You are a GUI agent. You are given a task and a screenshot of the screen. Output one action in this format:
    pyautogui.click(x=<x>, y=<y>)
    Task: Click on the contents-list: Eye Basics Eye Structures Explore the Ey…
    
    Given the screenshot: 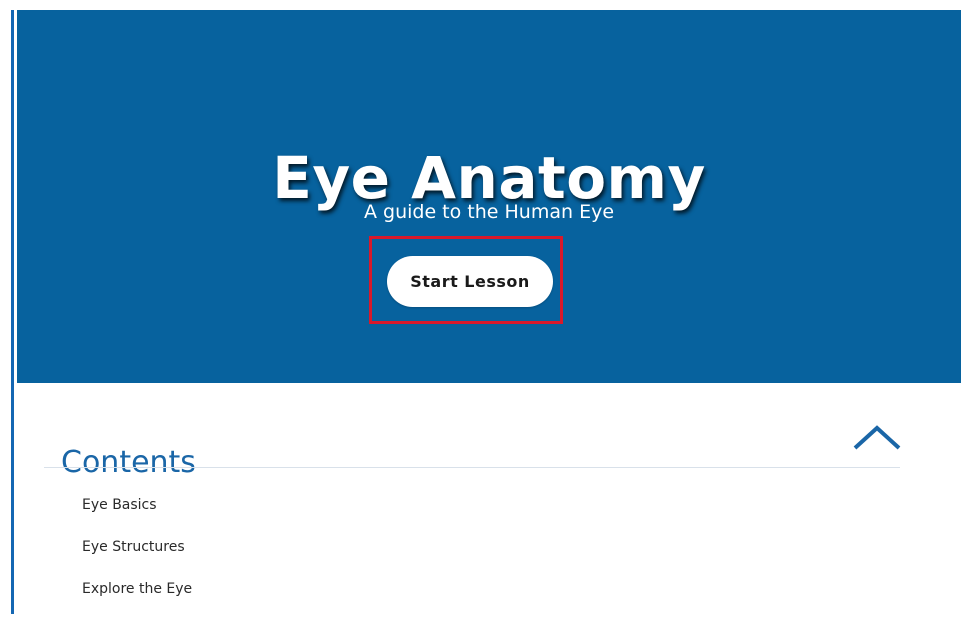 What is the action you would take?
    pyautogui.click(x=137, y=557)
    